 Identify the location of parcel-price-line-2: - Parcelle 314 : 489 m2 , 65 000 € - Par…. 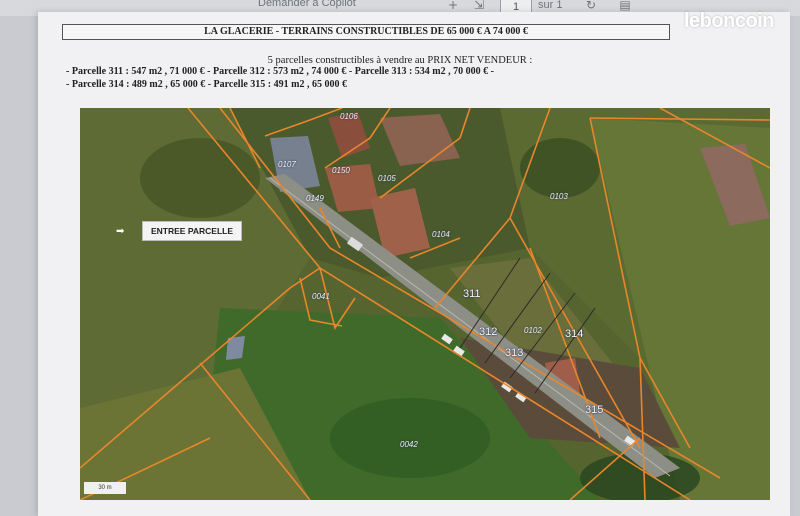
(206, 84).